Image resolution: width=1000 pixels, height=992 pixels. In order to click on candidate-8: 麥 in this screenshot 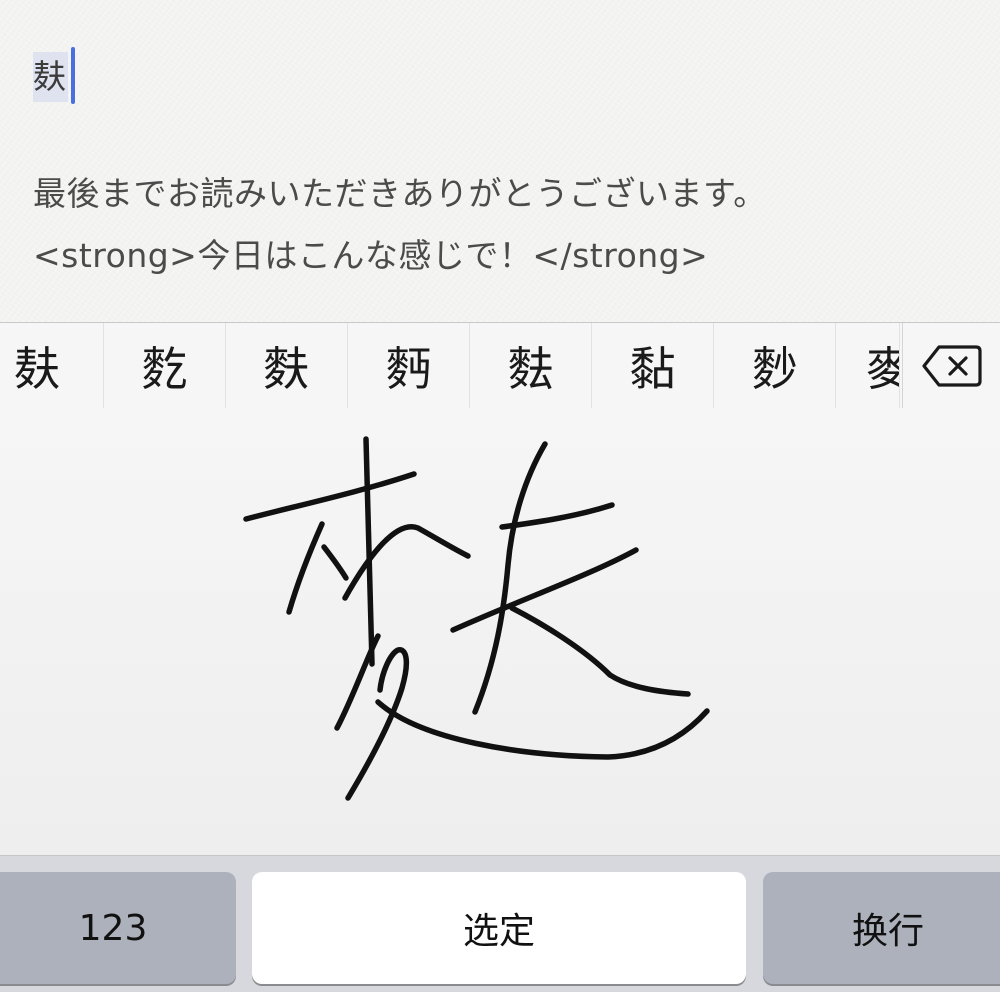, I will do `click(868, 365)`.